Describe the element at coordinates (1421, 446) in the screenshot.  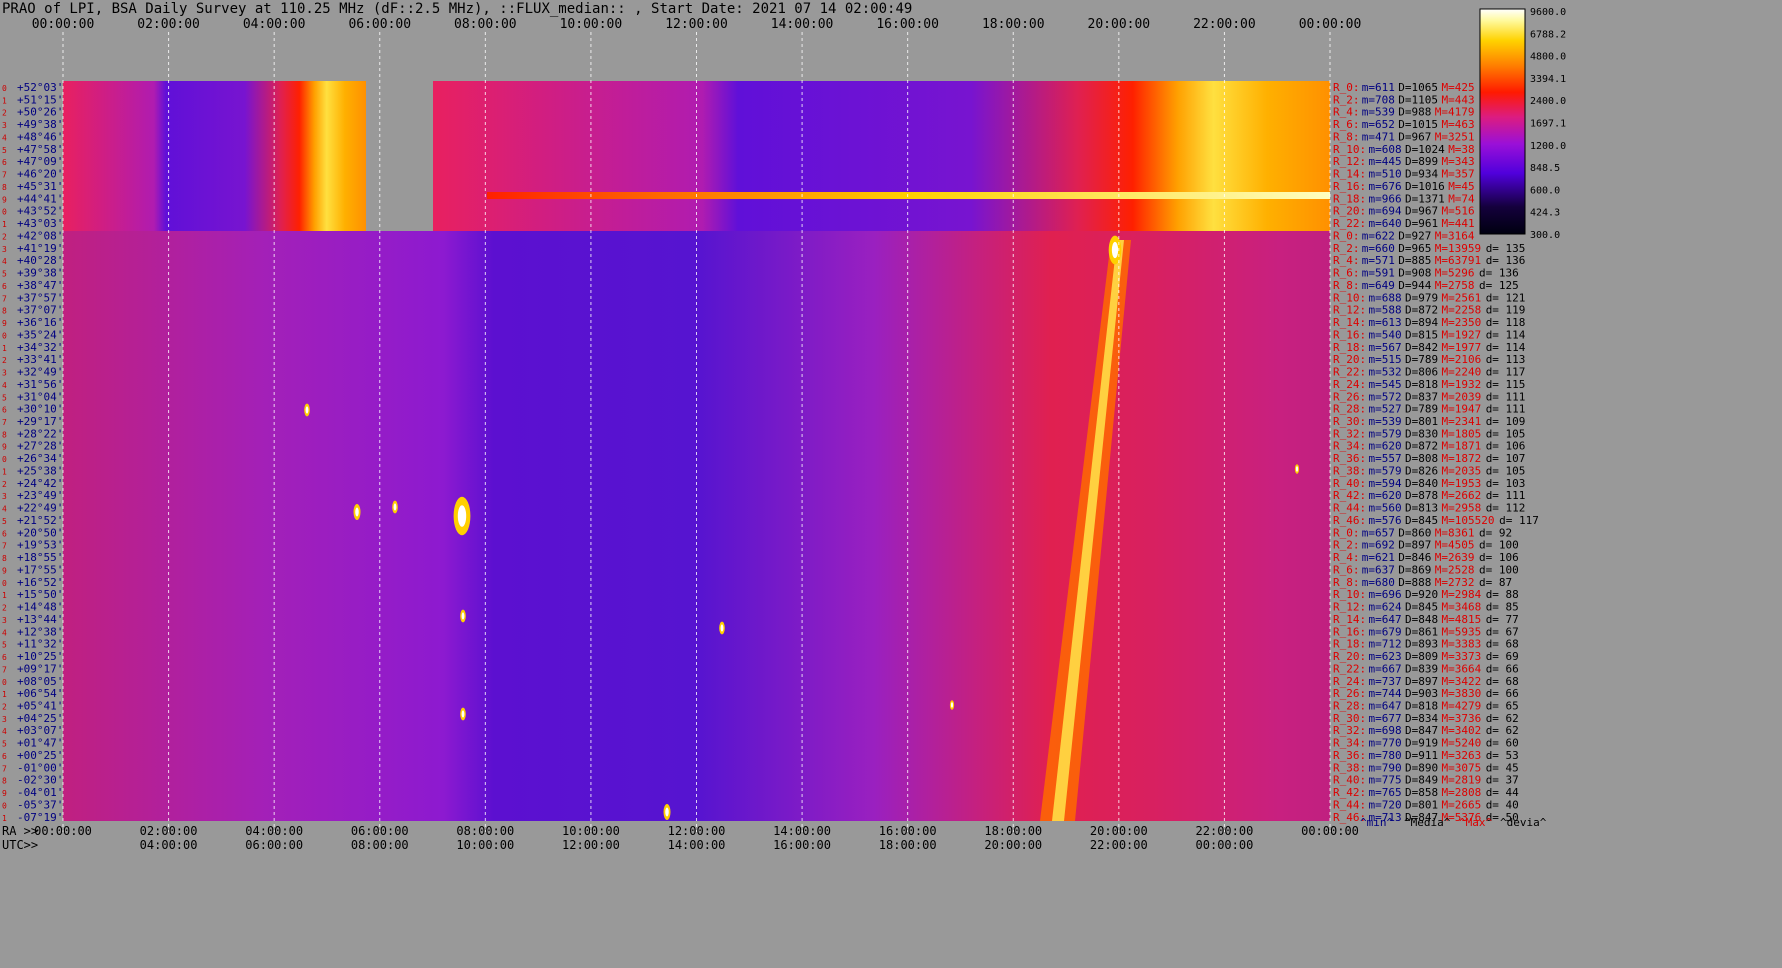
I see `stat-median: D=872` at that location.